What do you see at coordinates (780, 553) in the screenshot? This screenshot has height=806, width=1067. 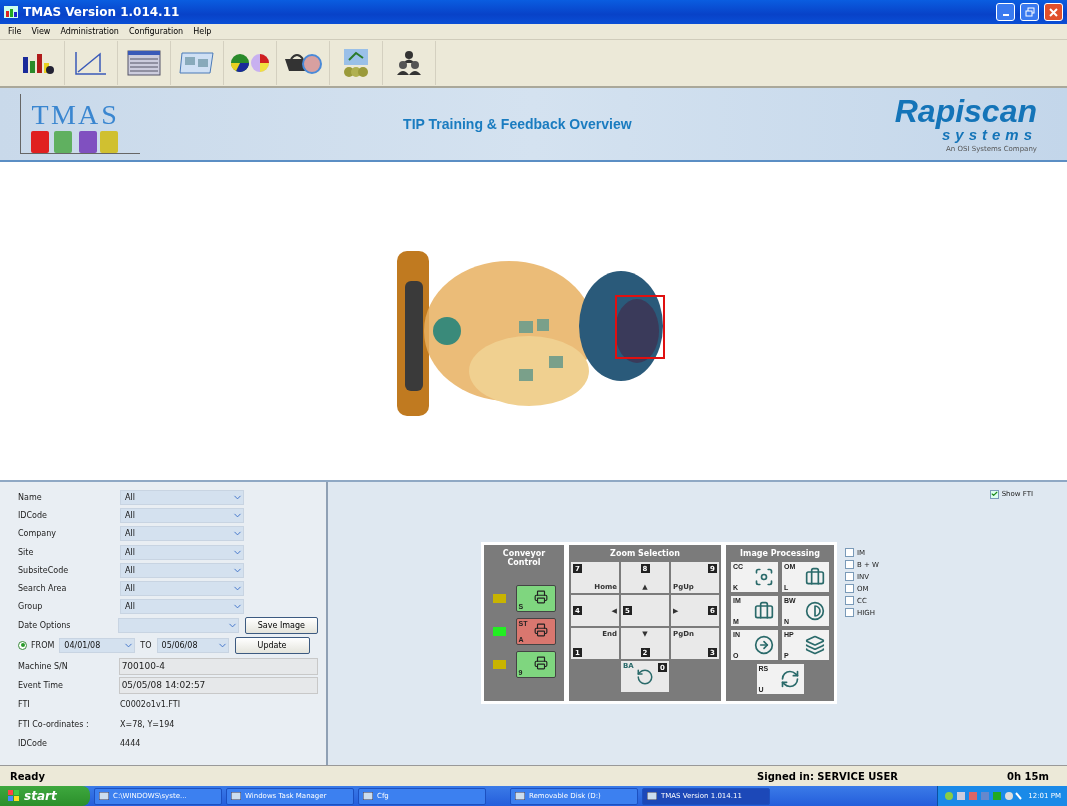 I see `group-title: Image Processing` at bounding box center [780, 553].